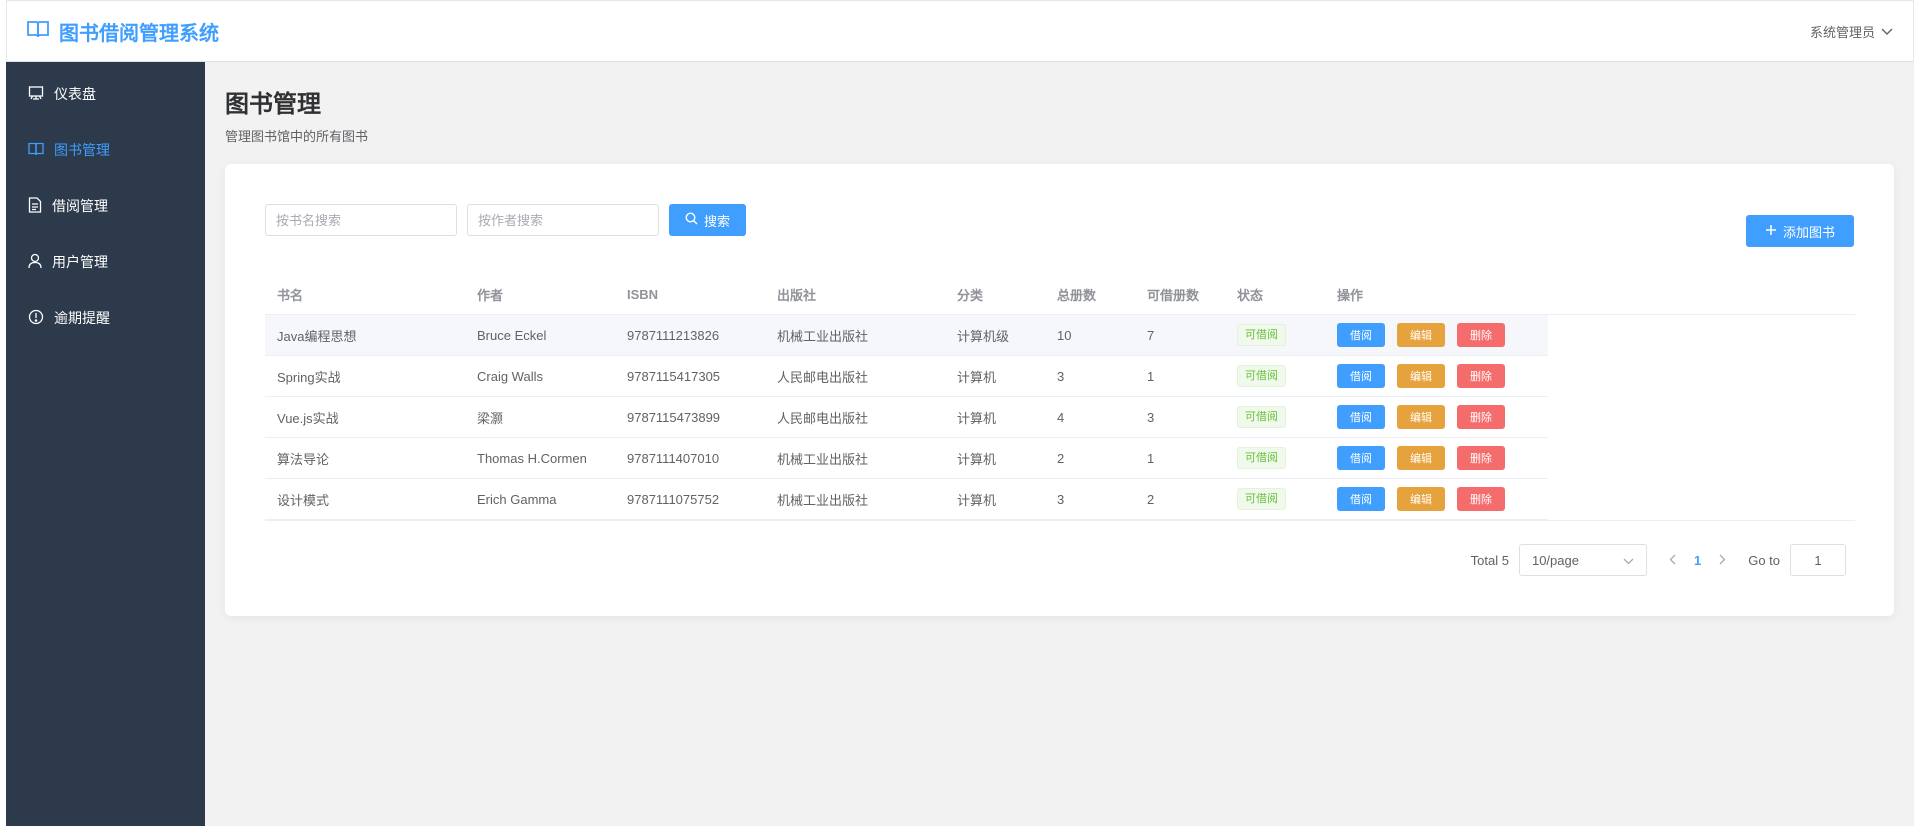 This screenshot has height=826, width=1920. I want to click on search-toolbar: 搜索, so click(506, 220).